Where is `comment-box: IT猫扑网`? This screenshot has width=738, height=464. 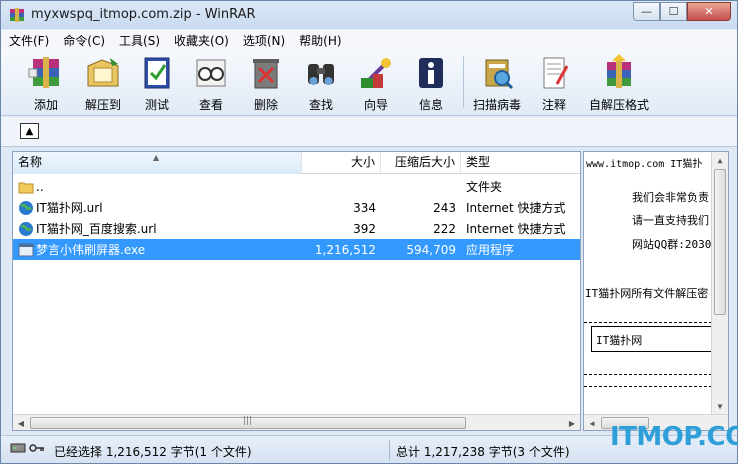
comment-box: IT猫扑网 is located at coordinates (655, 339).